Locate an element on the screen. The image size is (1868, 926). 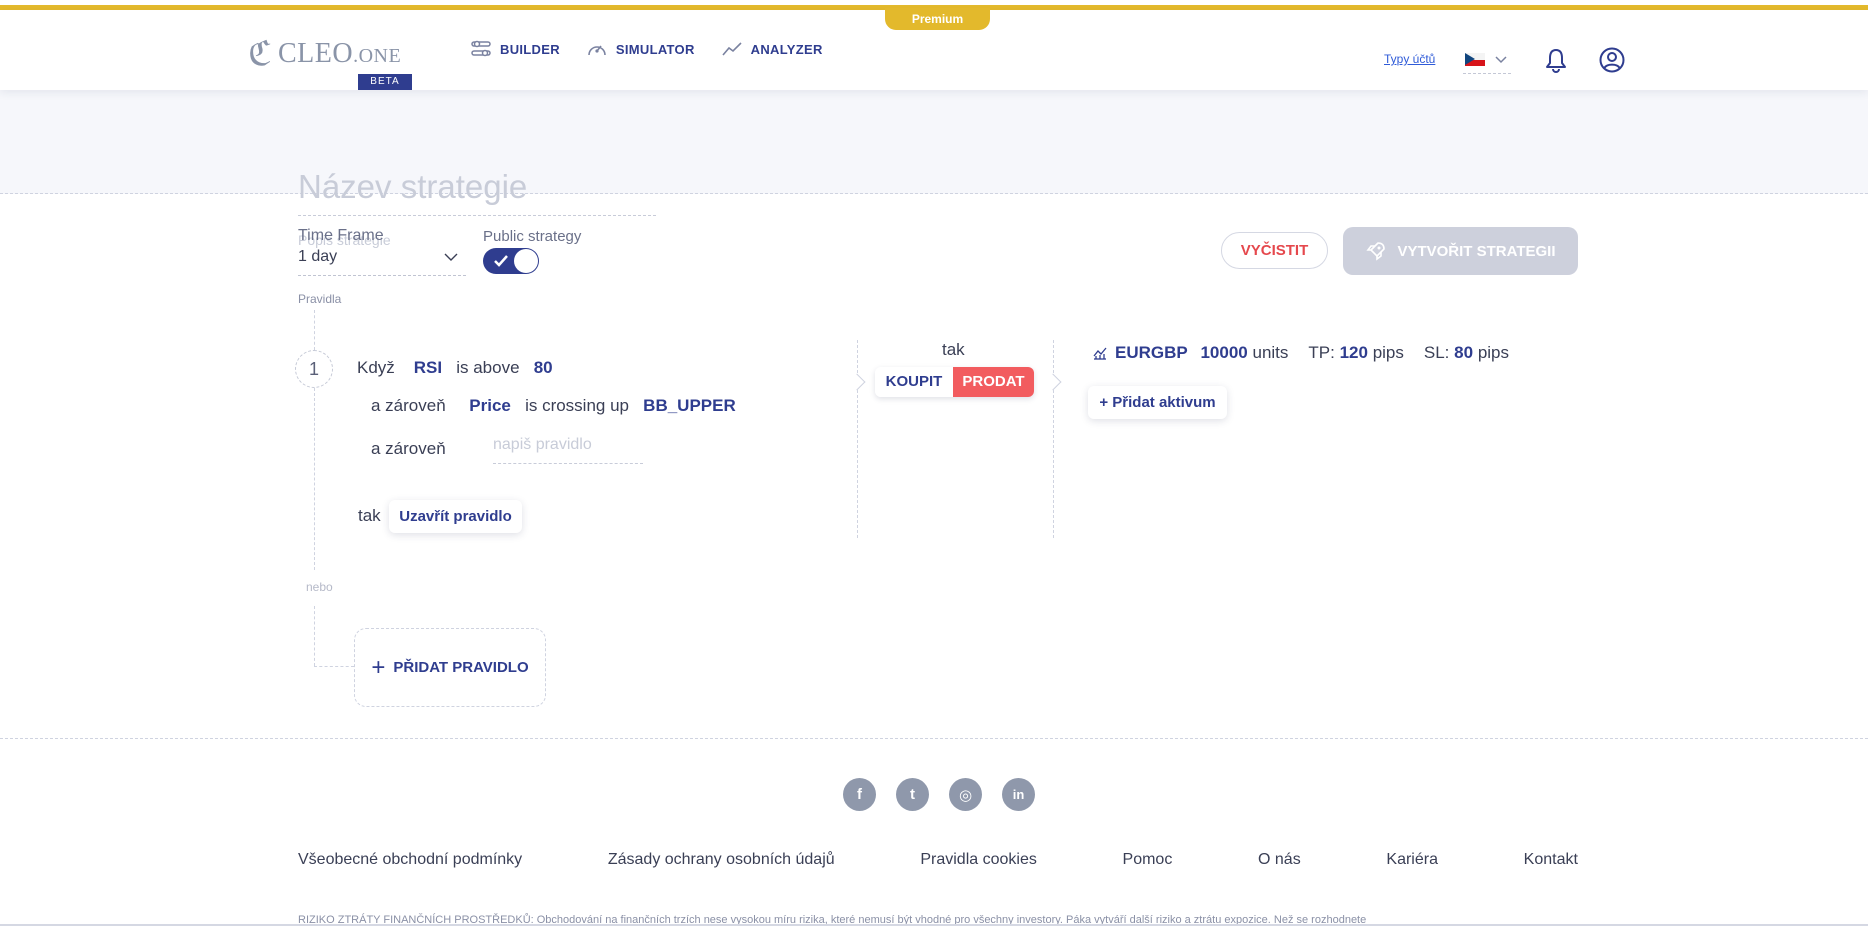
bell-icon is located at coordinates (1556, 60).